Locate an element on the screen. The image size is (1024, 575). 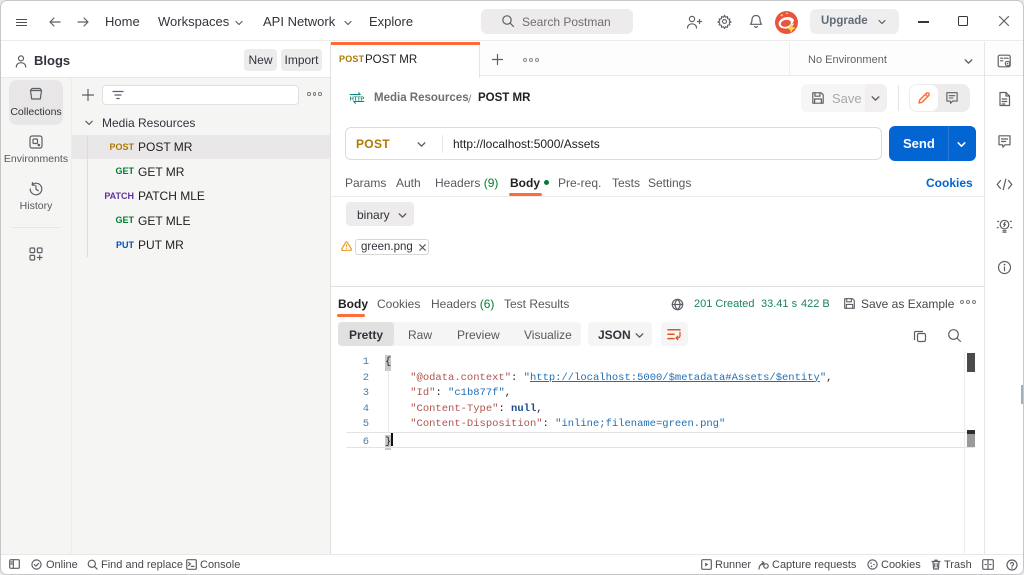
svg-text: HTTP is located at coordinates (357, 99).